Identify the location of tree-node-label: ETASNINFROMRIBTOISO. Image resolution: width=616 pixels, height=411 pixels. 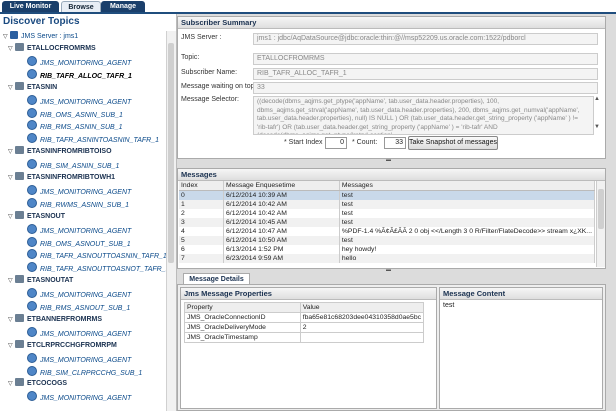
(69, 152).